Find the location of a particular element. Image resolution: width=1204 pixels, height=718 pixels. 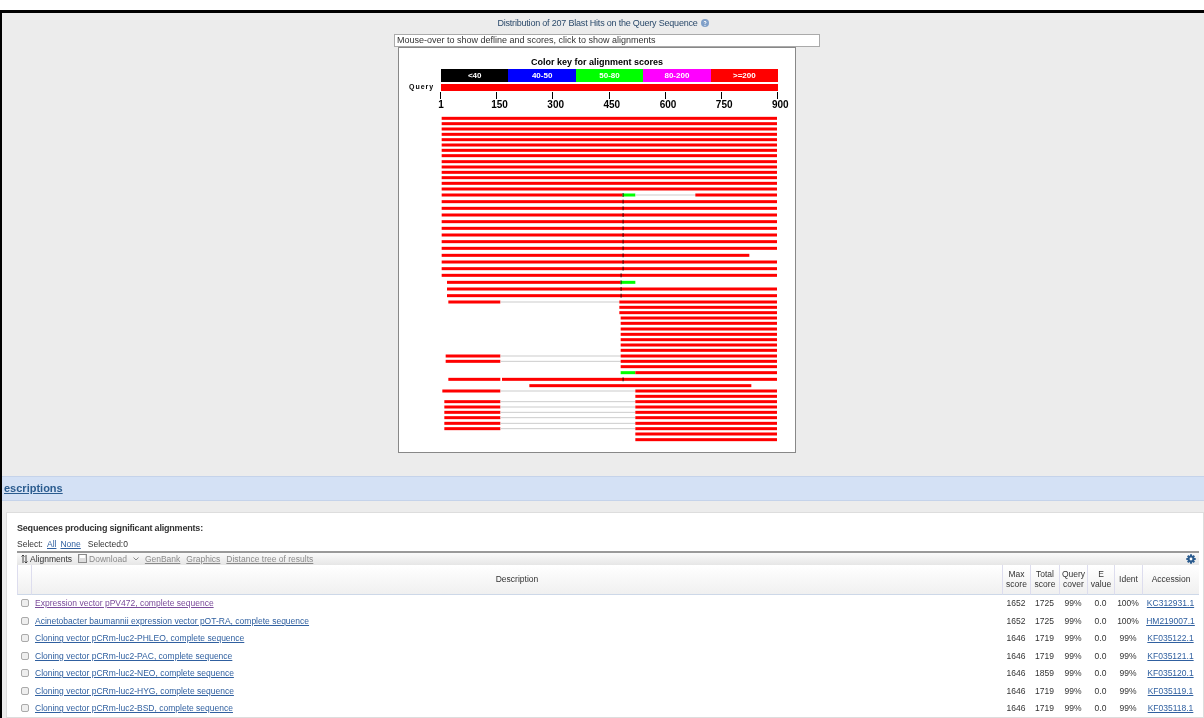

tick-label: 300 is located at coordinates (555, 104).